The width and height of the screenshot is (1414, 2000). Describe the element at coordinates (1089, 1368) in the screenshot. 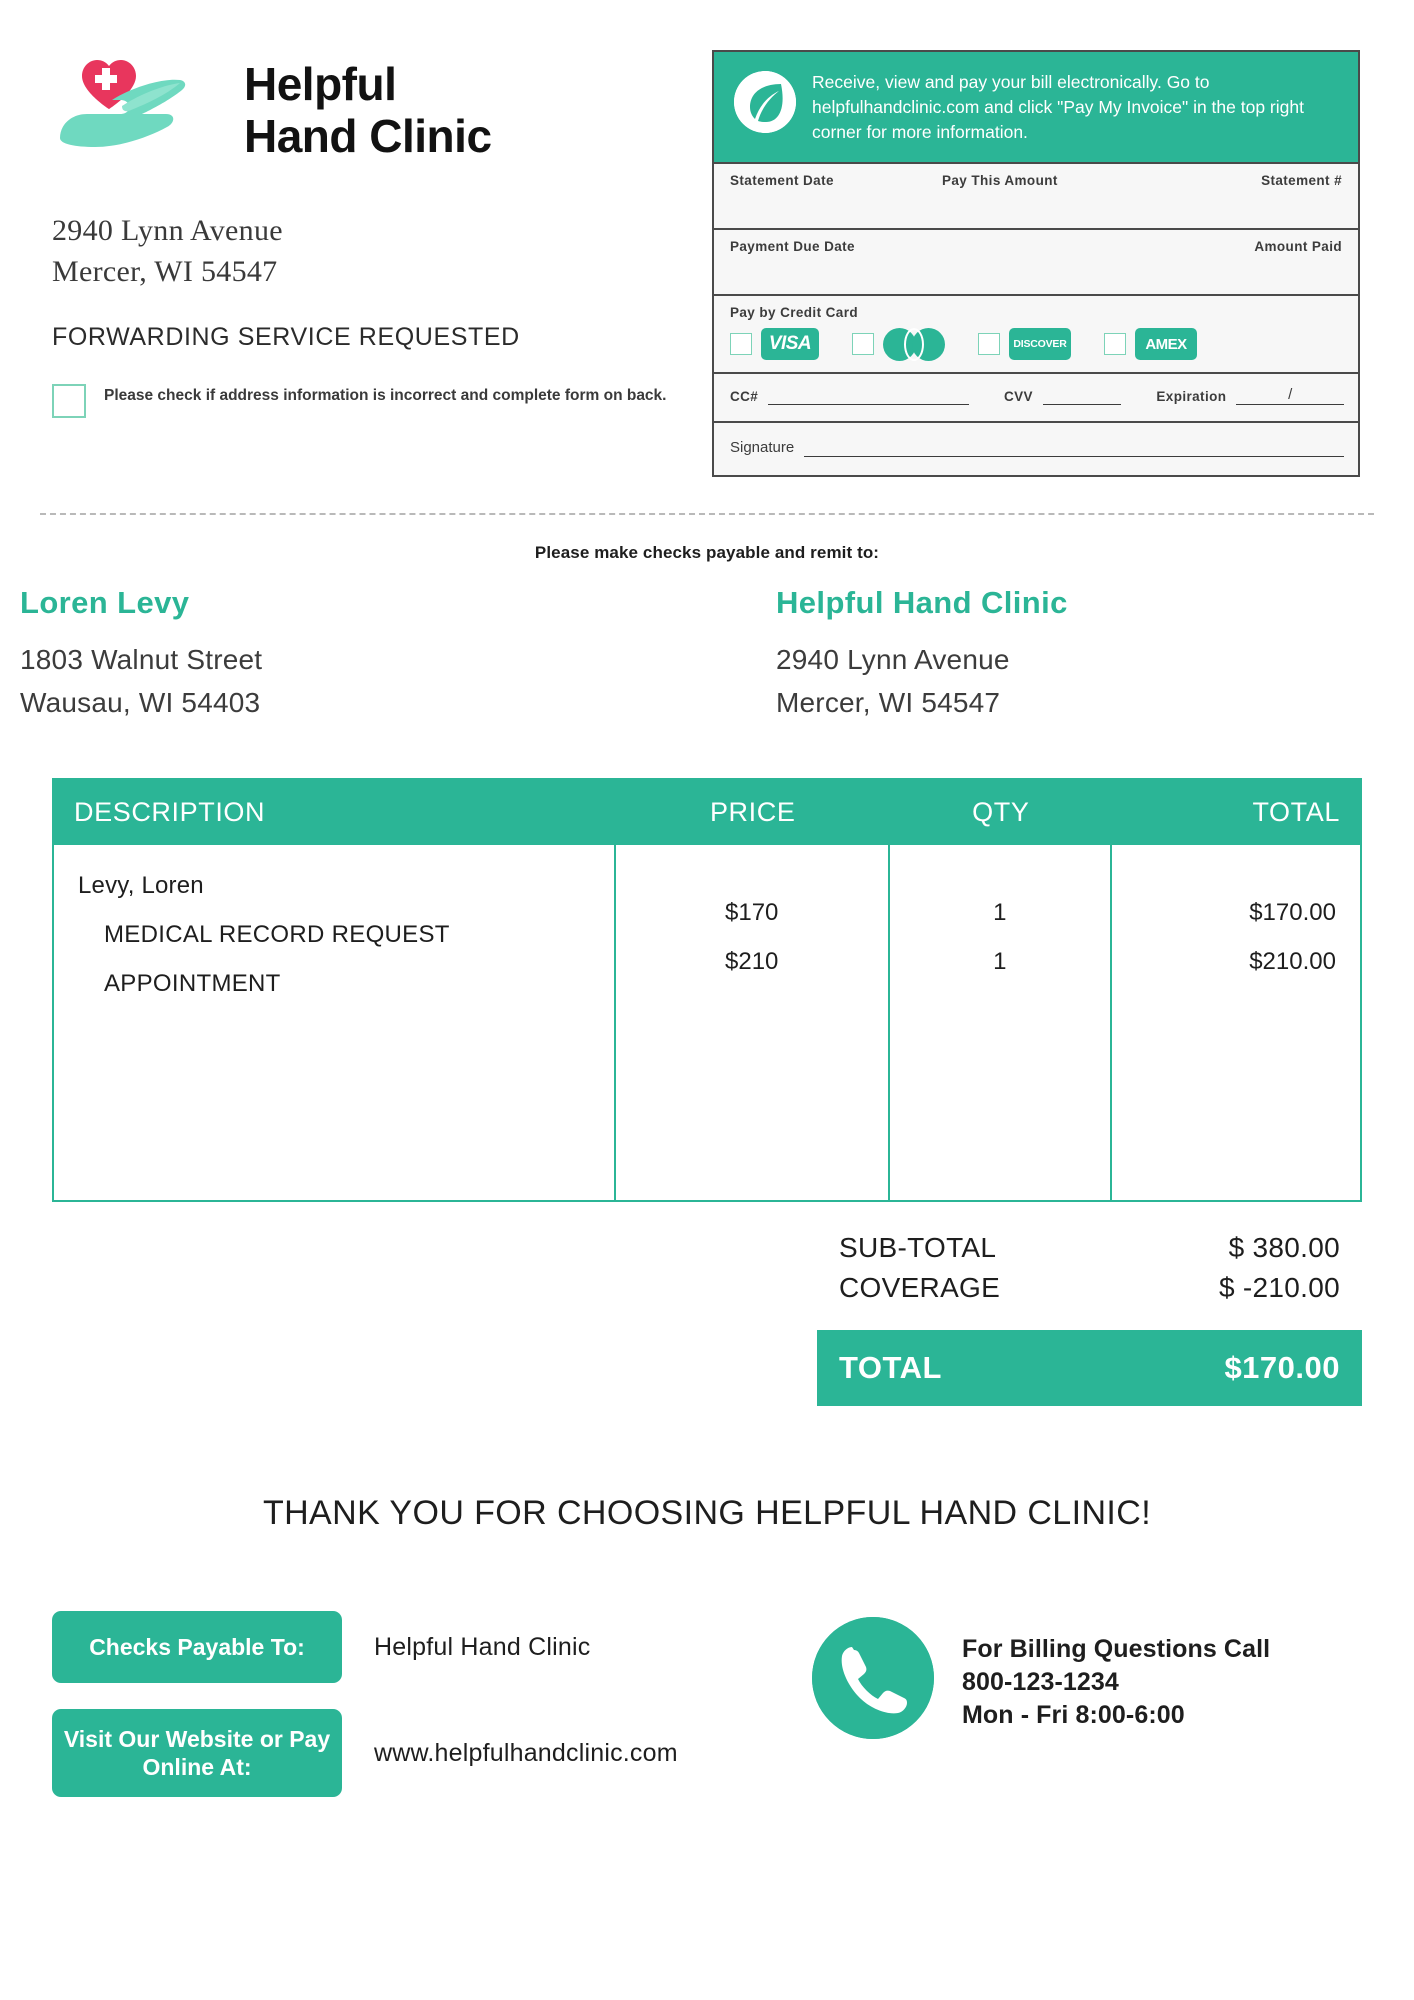

I see `grand-total-row: TOTAL $170.00` at that location.